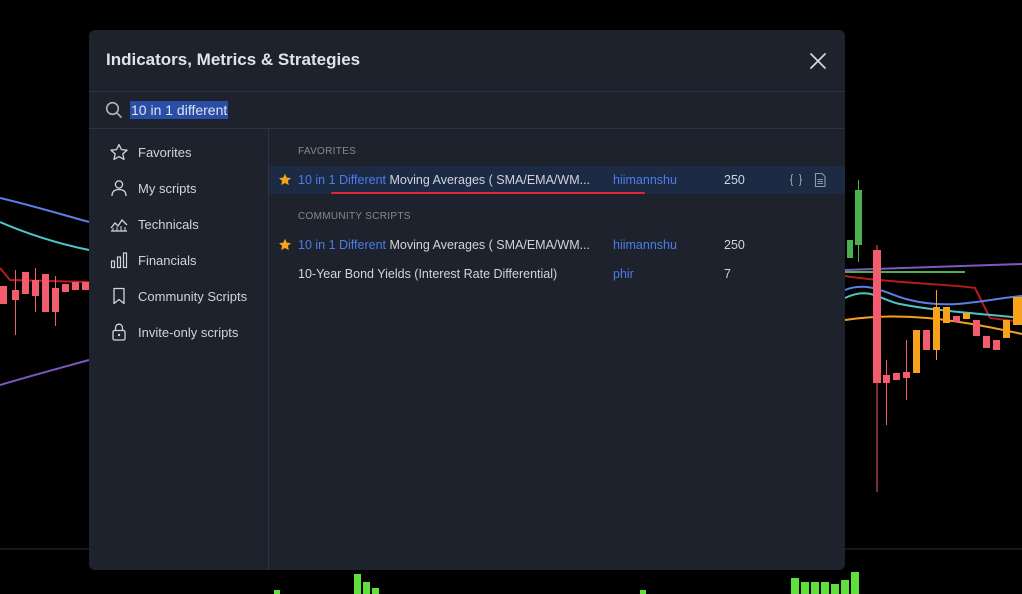 This screenshot has width=1022, height=594. I want to click on bookmark-icon, so click(119, 296).